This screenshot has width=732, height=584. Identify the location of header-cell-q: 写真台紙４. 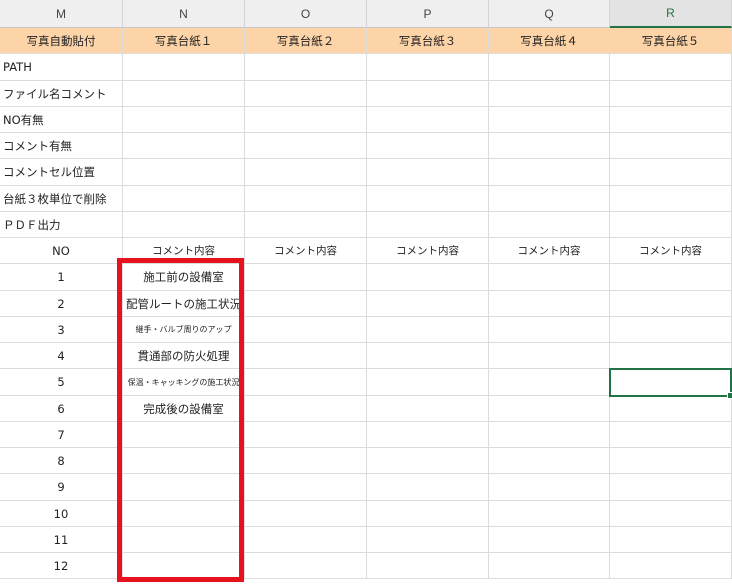
(549, 41).